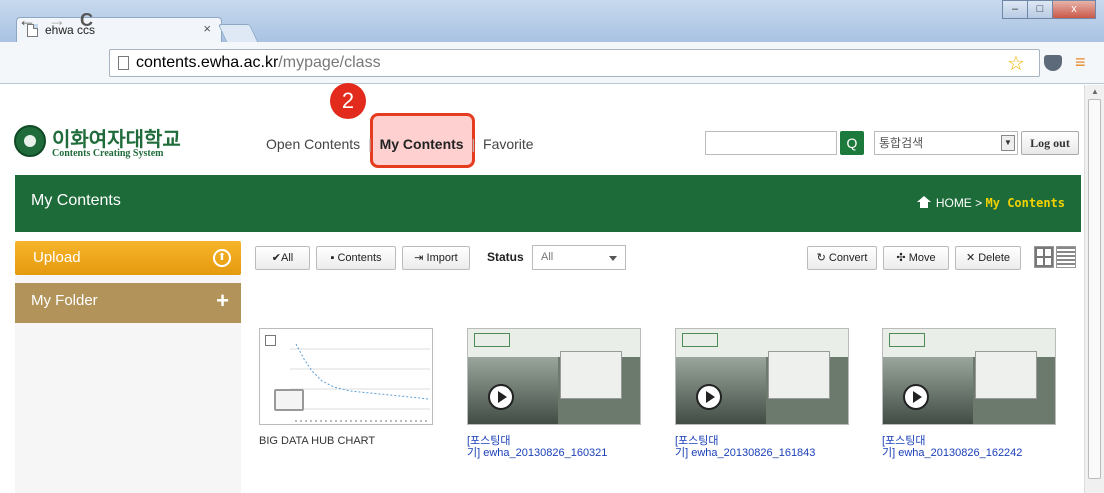 The width and height of the screenshot is (1104, 493). What do you see at coordinates (745, 453) in the screenshot?
I see `item-filename: 기] ewha_20130826_161843` at bounding box center [745, 453].